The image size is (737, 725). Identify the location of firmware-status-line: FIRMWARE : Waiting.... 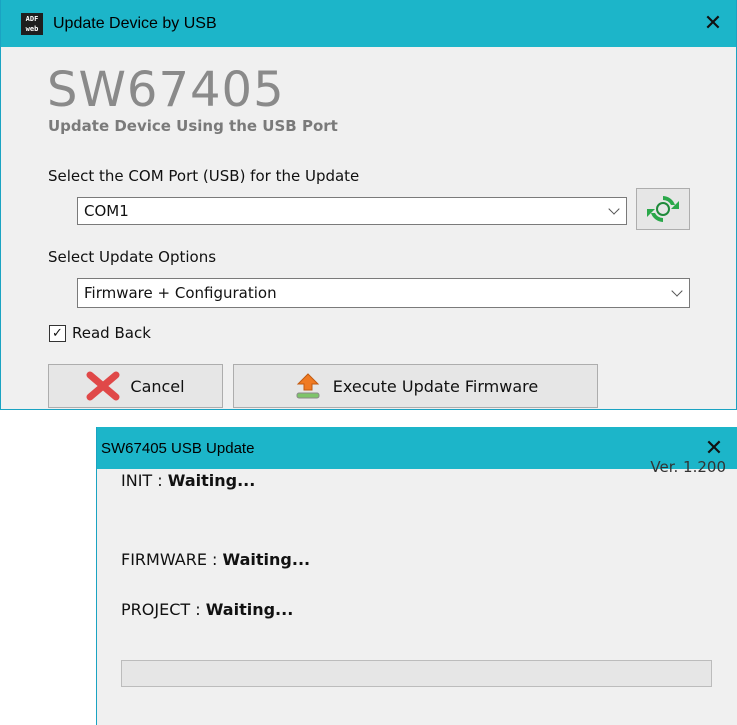
(215, 559).